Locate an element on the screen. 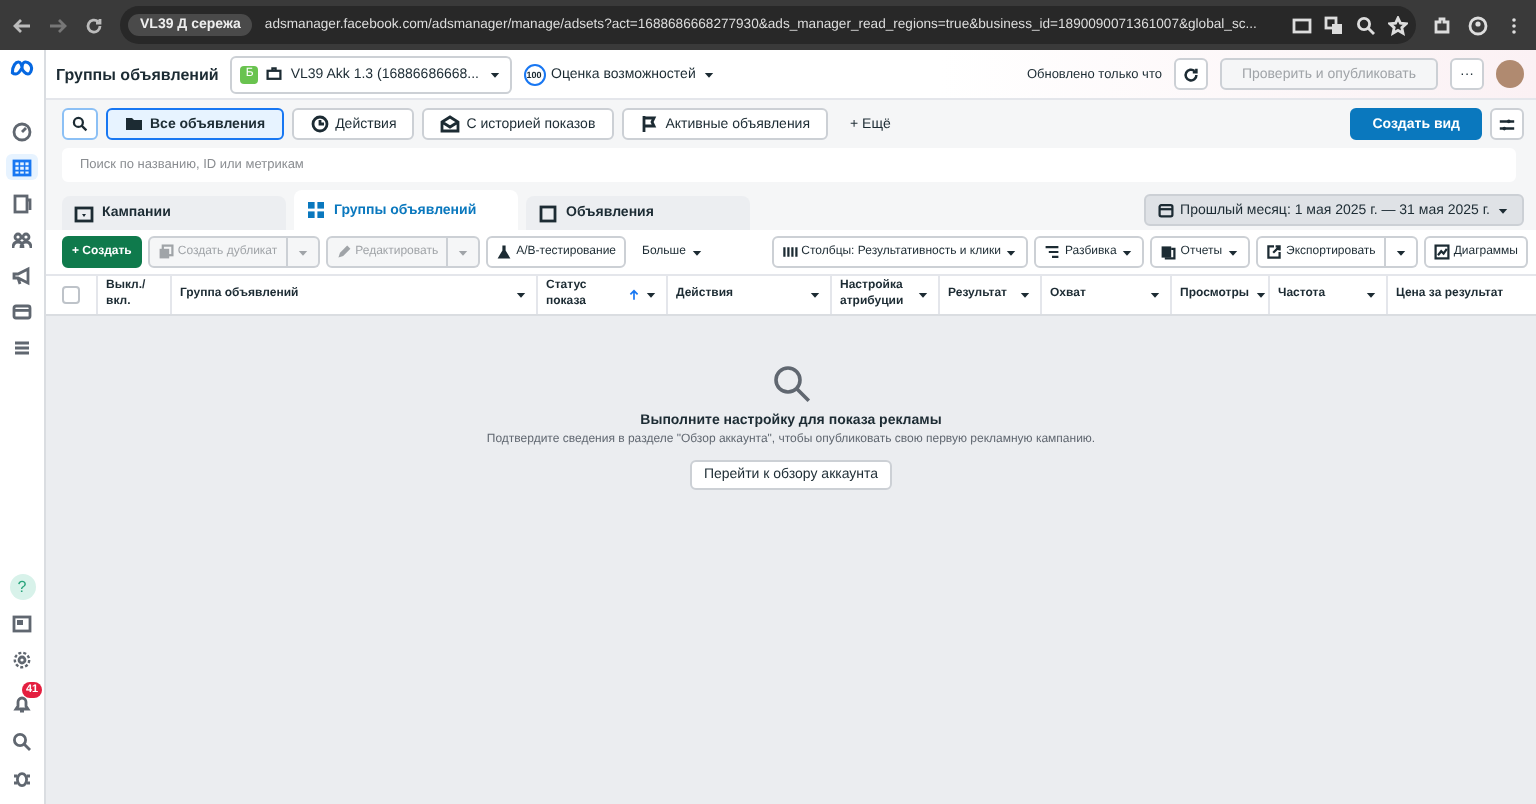 The width and height of the screenshot is (1536, 804). forward-button is located at coordinates (58, 25).